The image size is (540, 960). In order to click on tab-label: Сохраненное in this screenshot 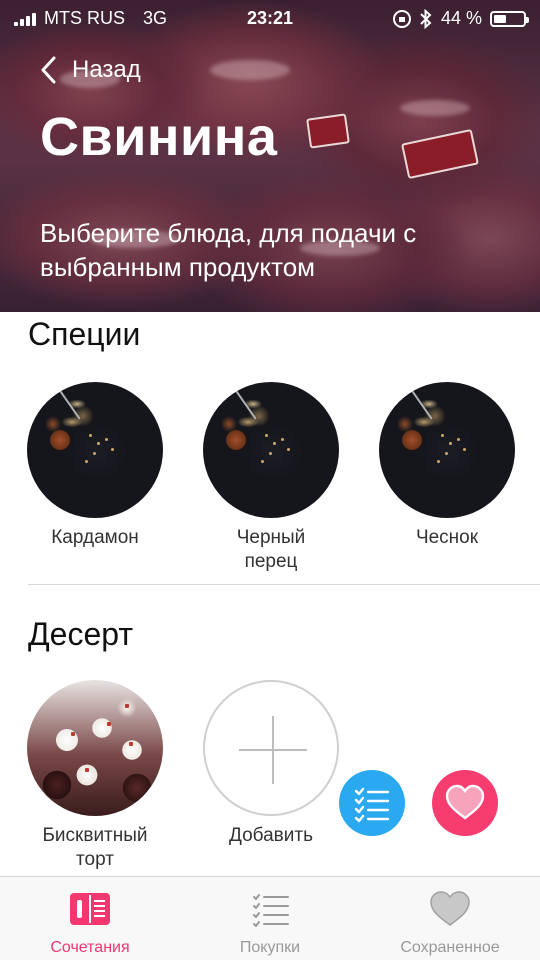, I will do `click(450, 947)`.